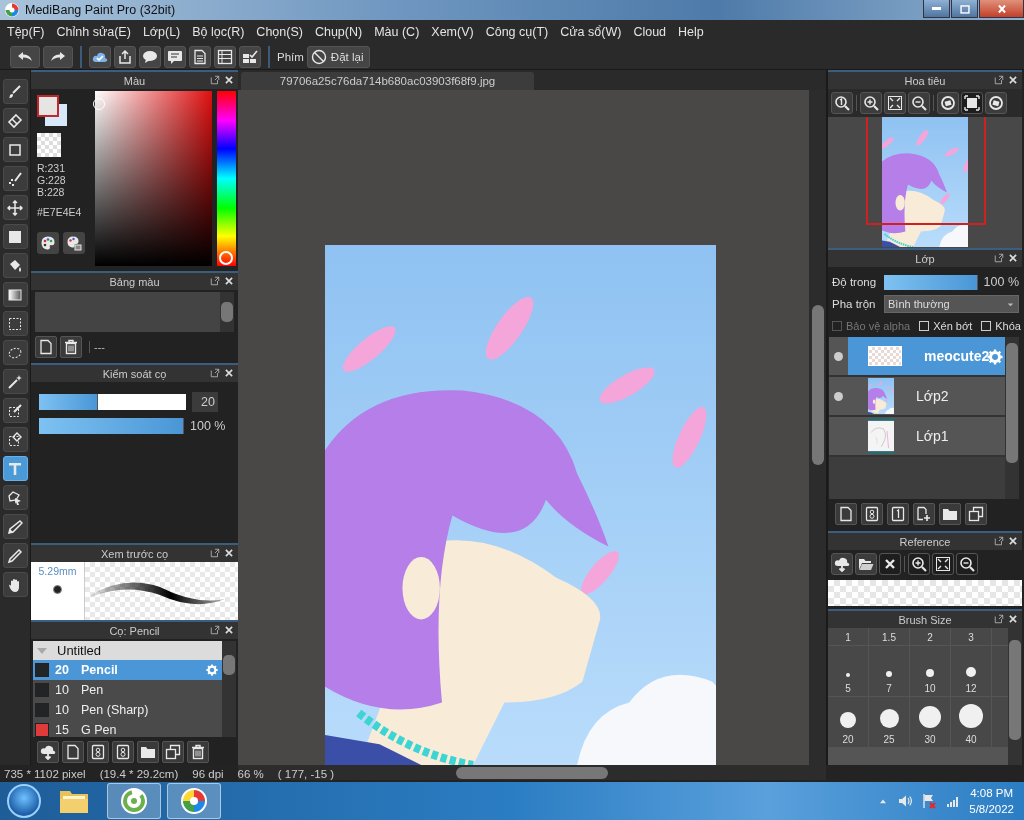 The image size is (1024, 820). What do you see at coordinates (848, 636) in the screenshot?
I see `brush-size-option: 1` at bounding box center [848, 636].